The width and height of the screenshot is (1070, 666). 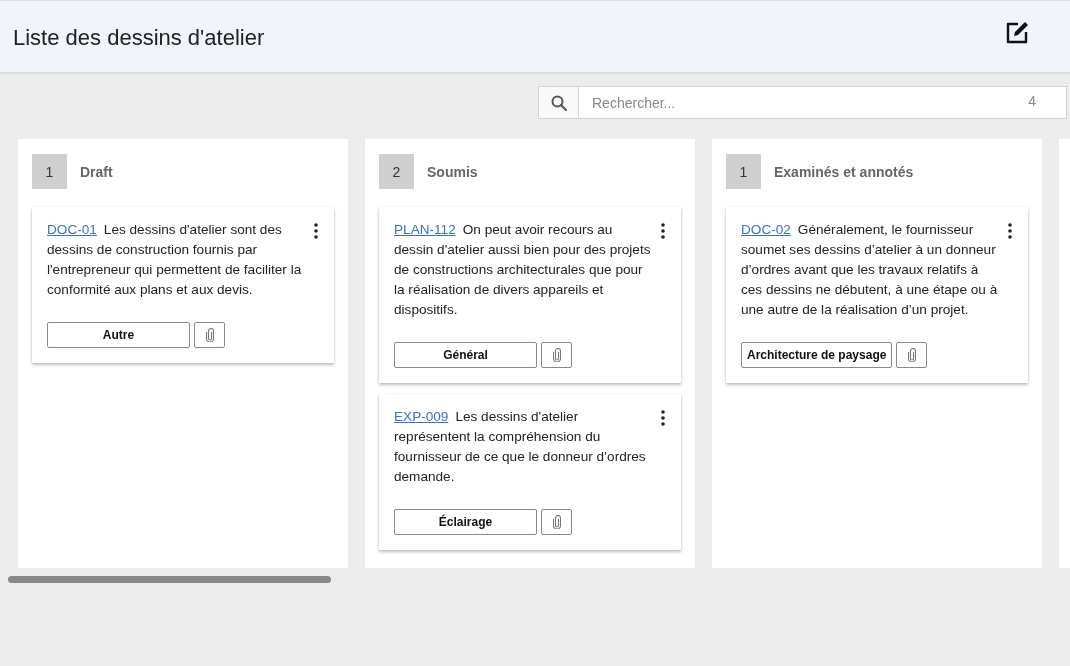 I want to click on card-description: DOC-02 Généralement, le fournisseur soumet ses dessins d’atelier à un donneur d’ordres avant que les travaux relatifs à ces dessins ne débutent, à une étape ou à une autre de la réalisation d’un projet., so click(x=870, y=270).